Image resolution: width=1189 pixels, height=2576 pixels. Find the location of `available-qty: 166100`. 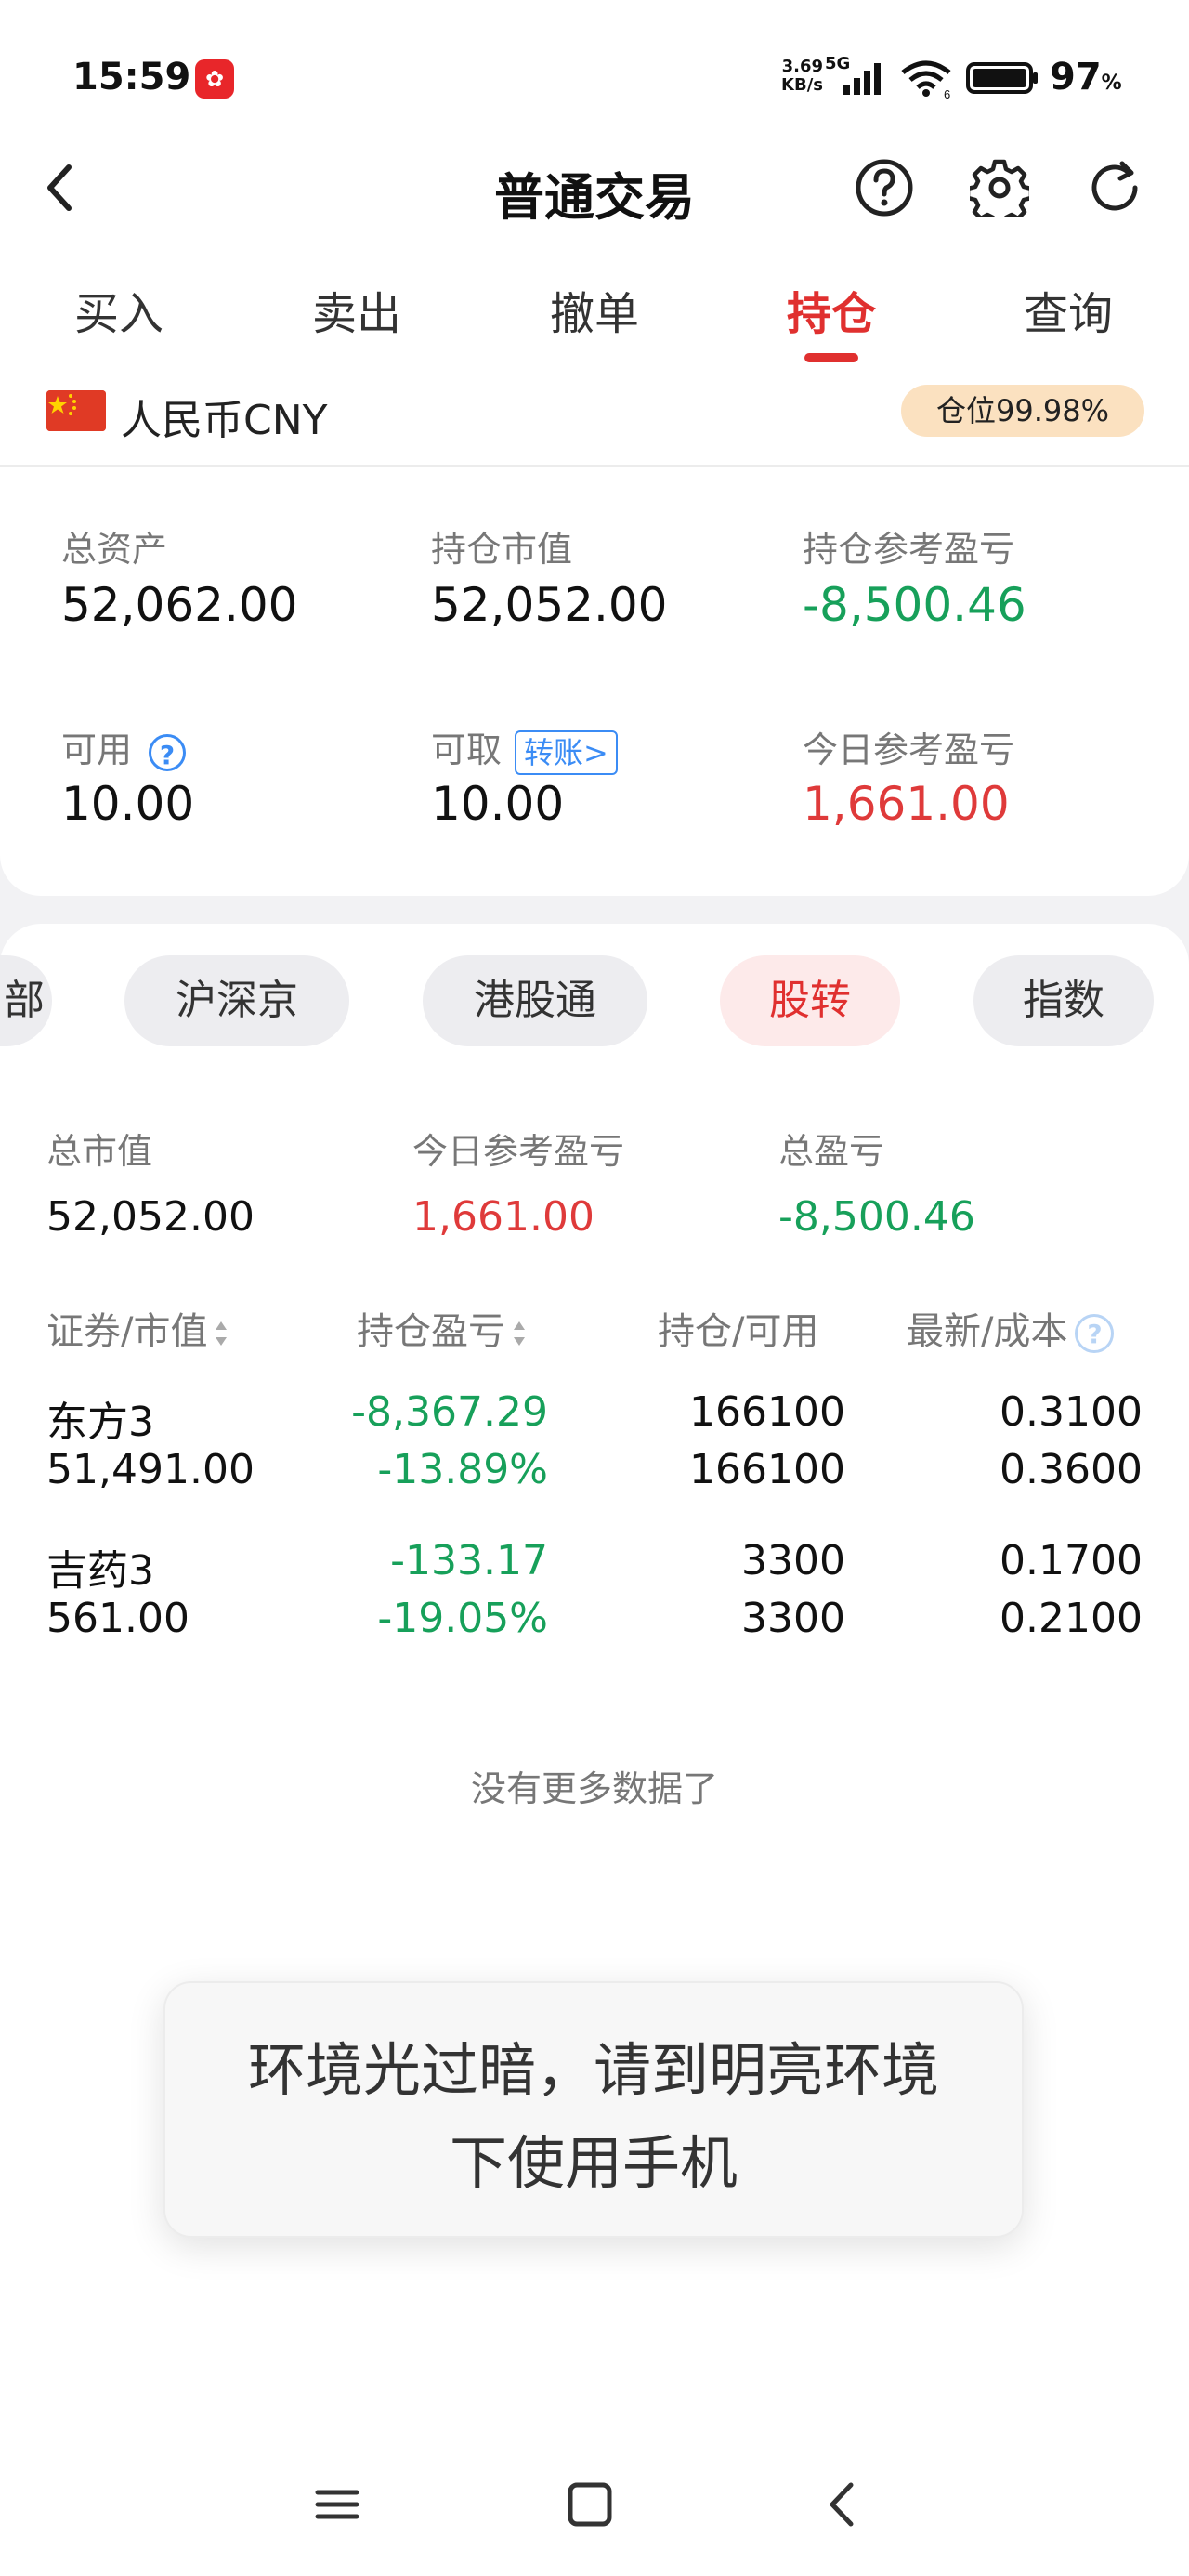

available-qty: 166100 is located at coordinates (767, 1469).